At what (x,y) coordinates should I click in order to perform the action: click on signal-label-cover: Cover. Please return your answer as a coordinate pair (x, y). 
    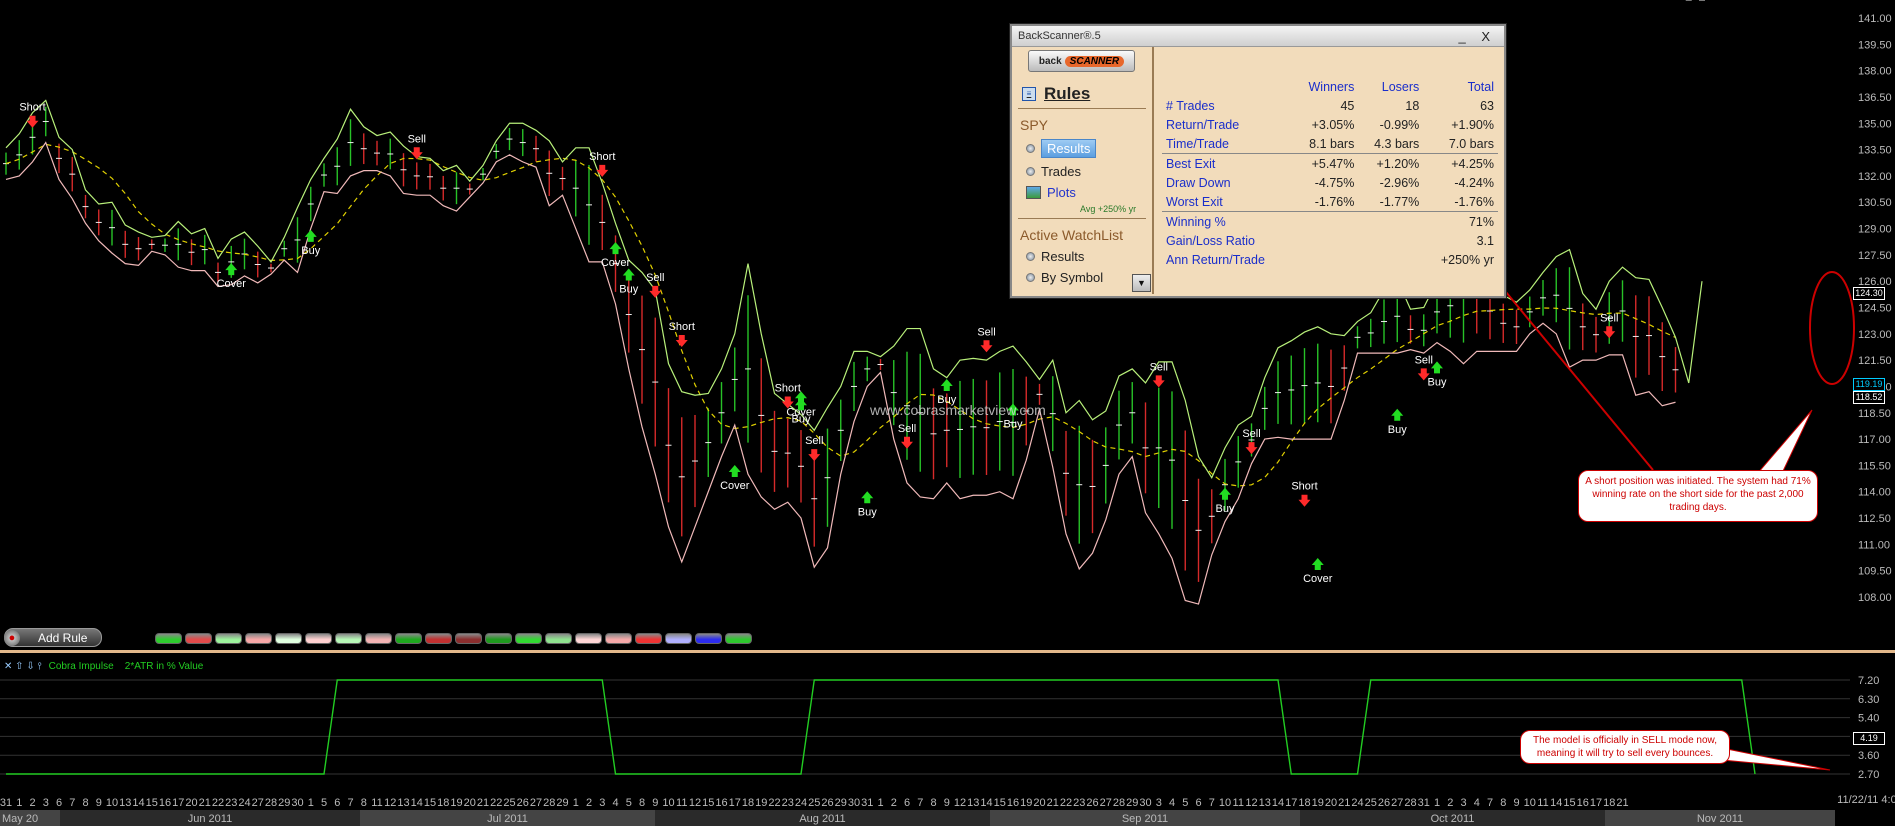
    Looking at the image, I should click on (1318, 579).